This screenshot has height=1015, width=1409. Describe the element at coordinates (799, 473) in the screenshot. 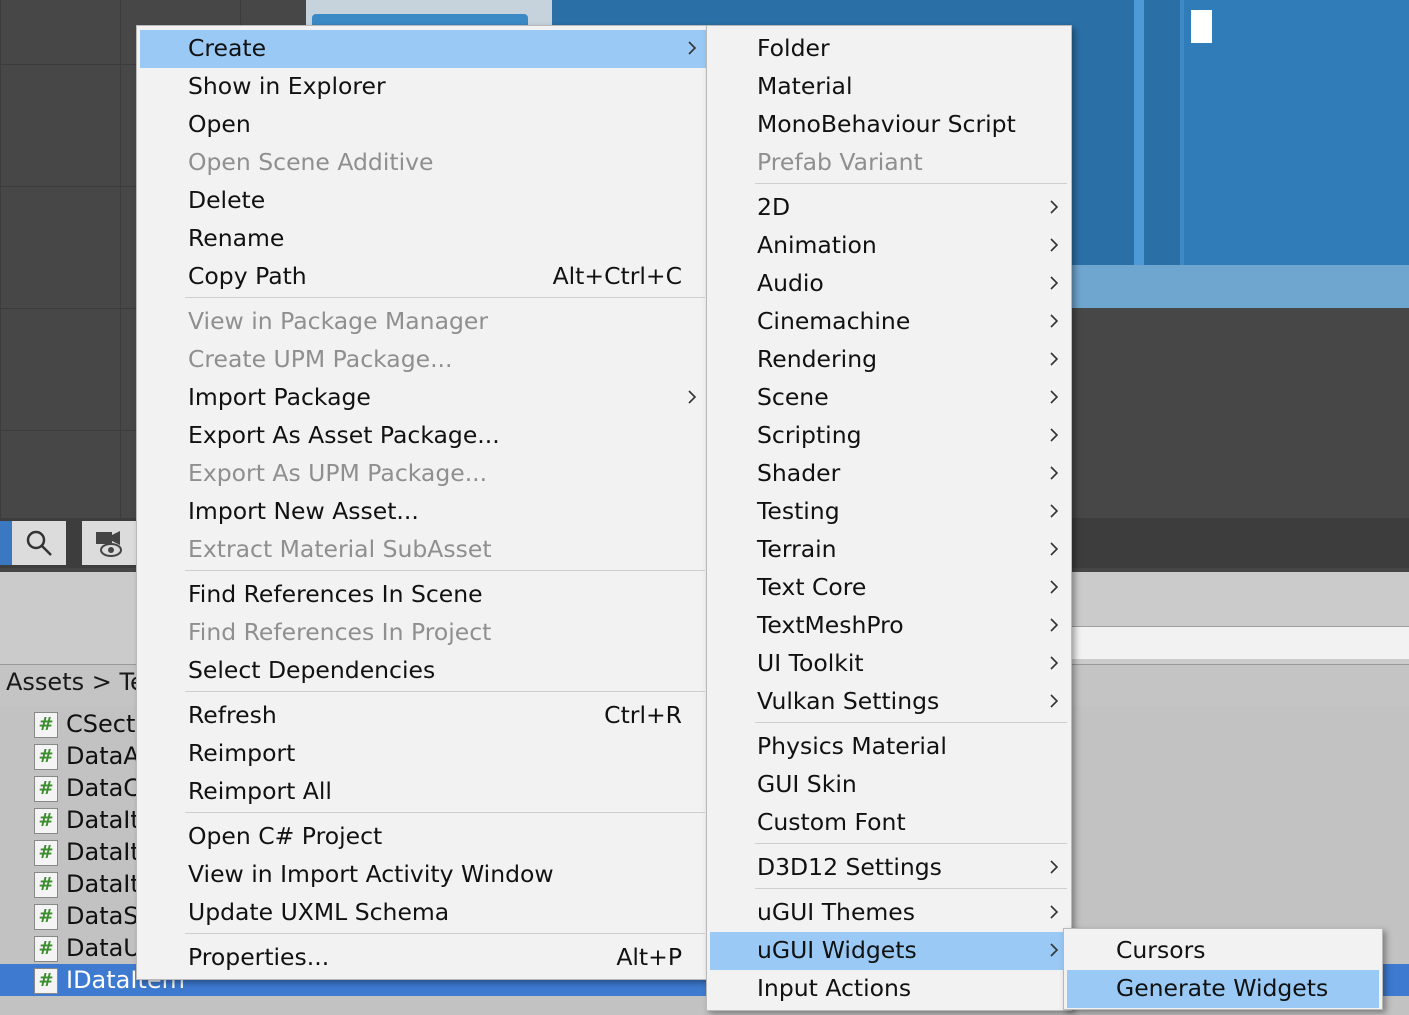

I see `menu-item-label: Shader` at that location.